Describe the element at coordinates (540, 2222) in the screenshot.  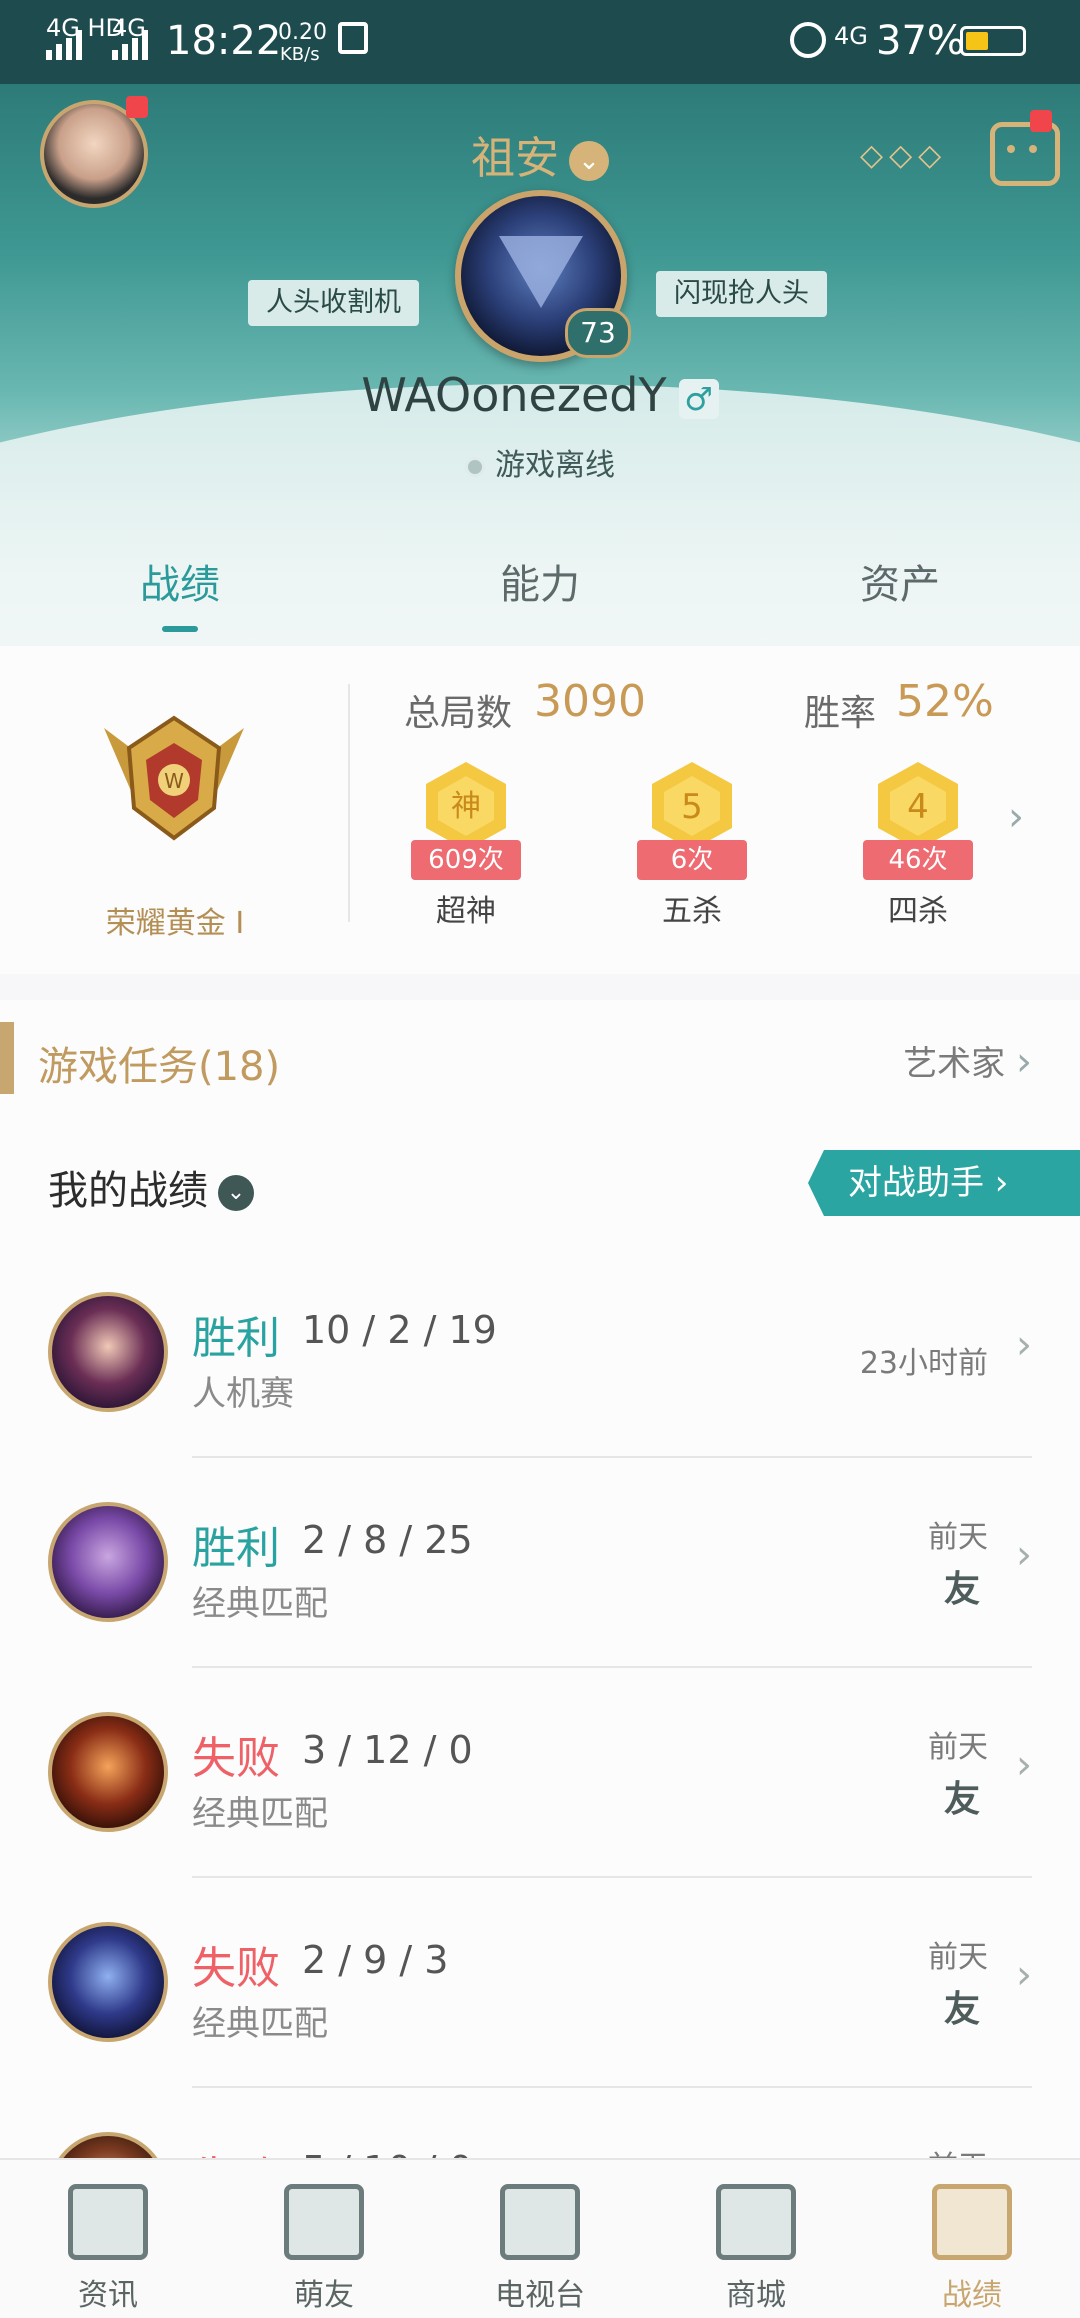
I see `tv-icon` at that location.